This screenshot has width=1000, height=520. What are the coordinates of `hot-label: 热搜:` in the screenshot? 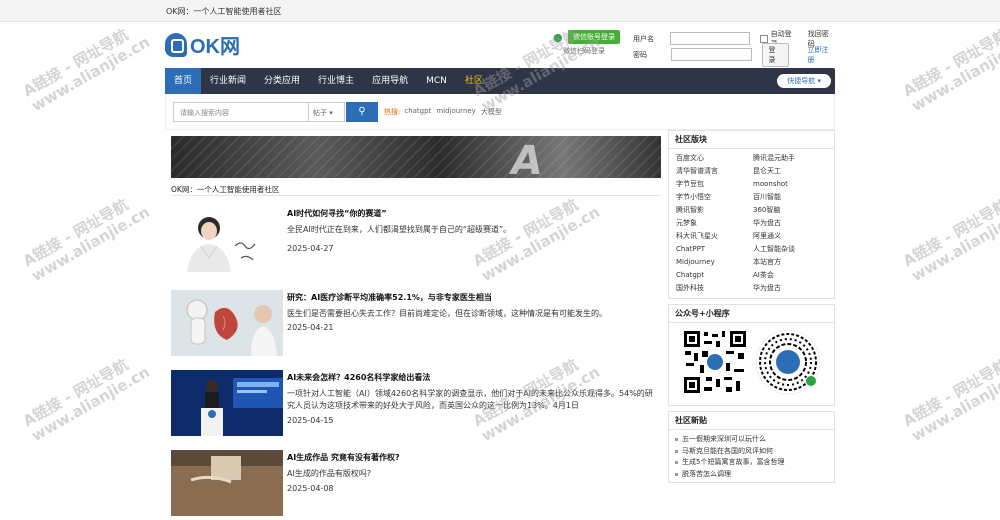 It's located at (392, 112).